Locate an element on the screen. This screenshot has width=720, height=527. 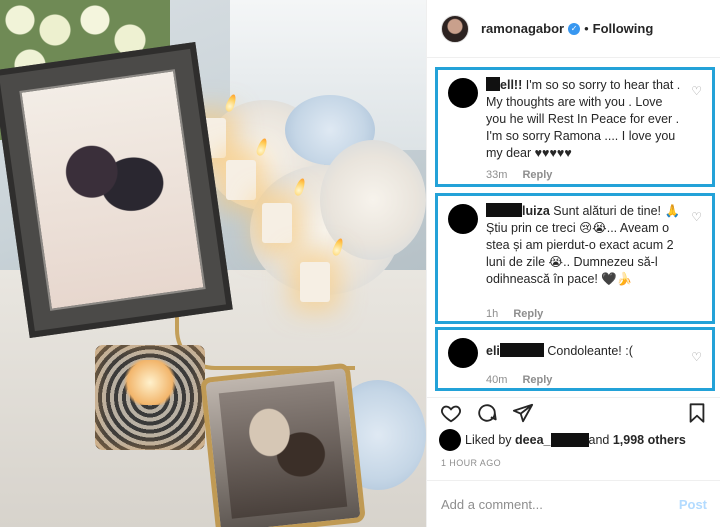
photo-frame-gold is located at coordinates (283, 444).